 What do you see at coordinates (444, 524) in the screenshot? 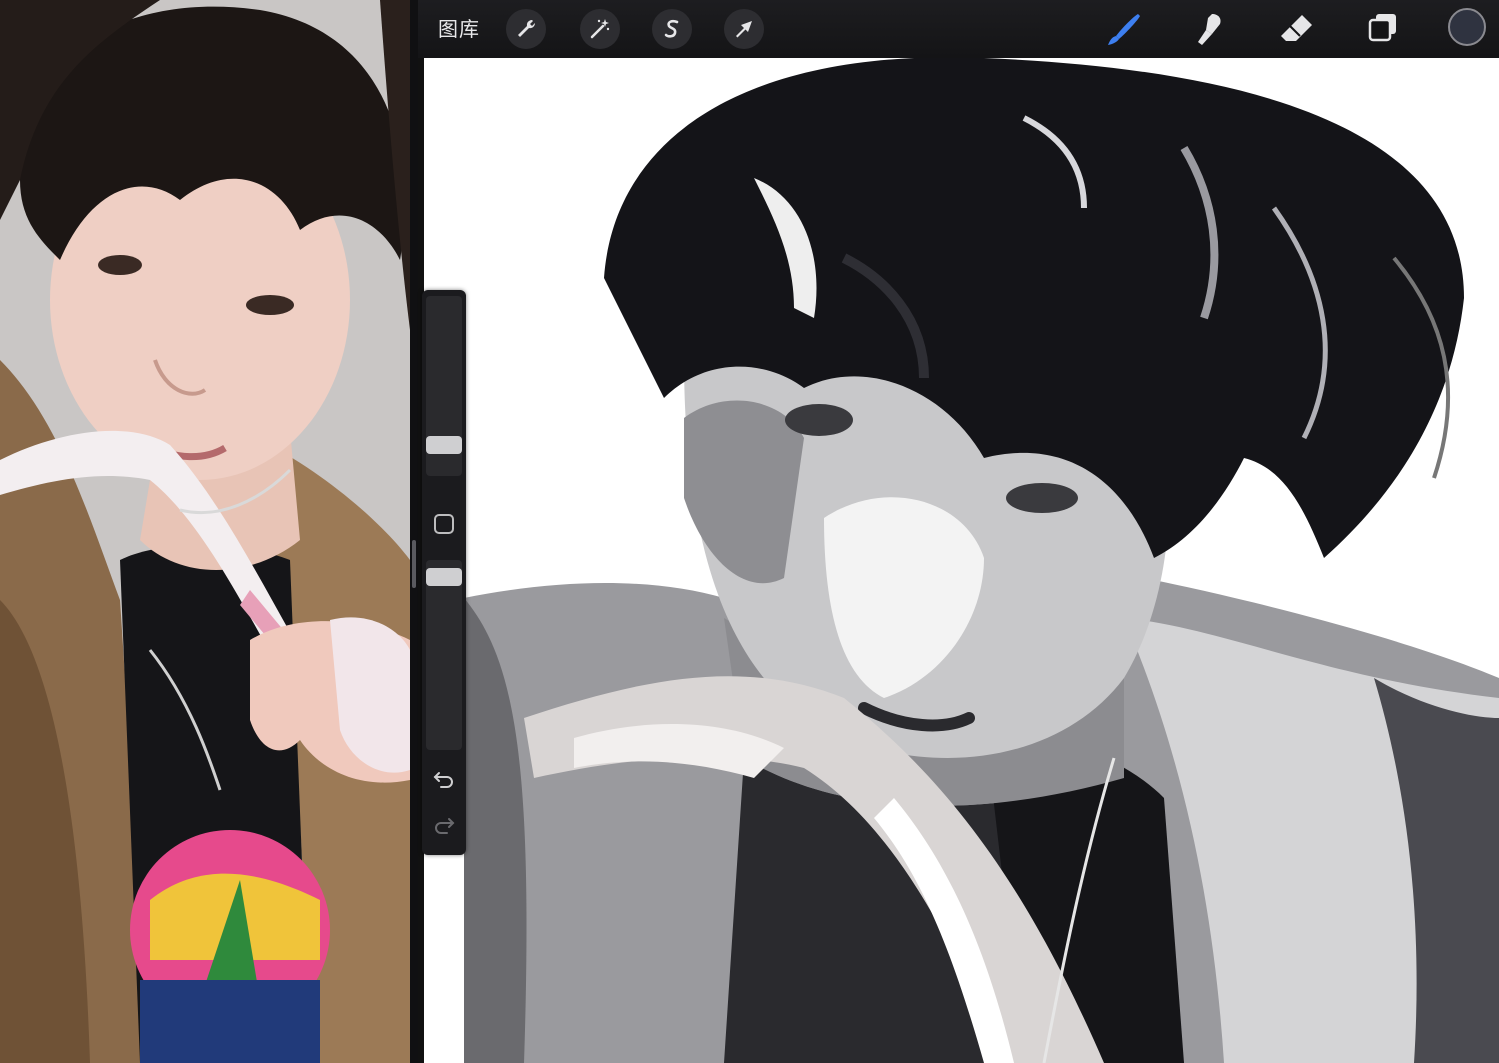
I see `modify-square-button` at bounding box center [444, 524].